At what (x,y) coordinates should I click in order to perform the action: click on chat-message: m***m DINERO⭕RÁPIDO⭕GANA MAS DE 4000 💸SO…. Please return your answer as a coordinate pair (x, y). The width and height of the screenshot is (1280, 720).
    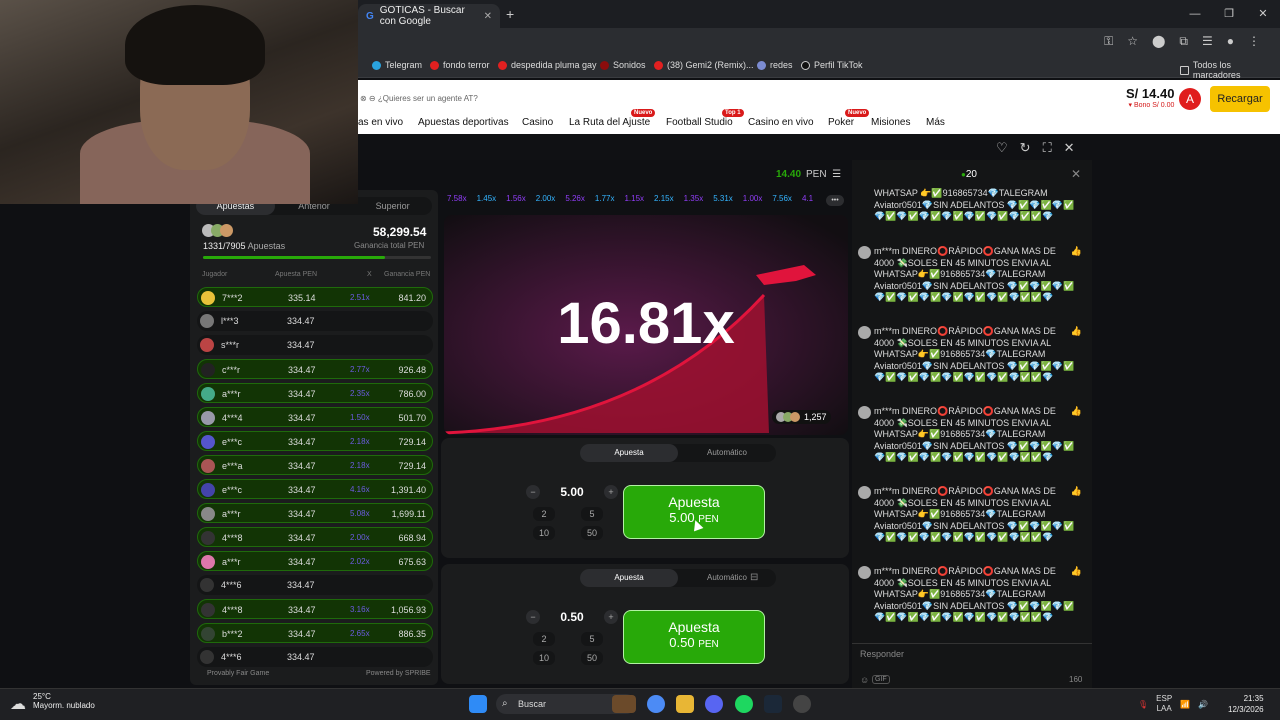
    Looking at the image, I should click on (970, 275).